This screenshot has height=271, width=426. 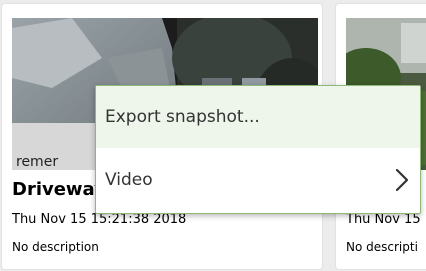 I want to click on menu-item-label: Video, so click(x=129, y=180).